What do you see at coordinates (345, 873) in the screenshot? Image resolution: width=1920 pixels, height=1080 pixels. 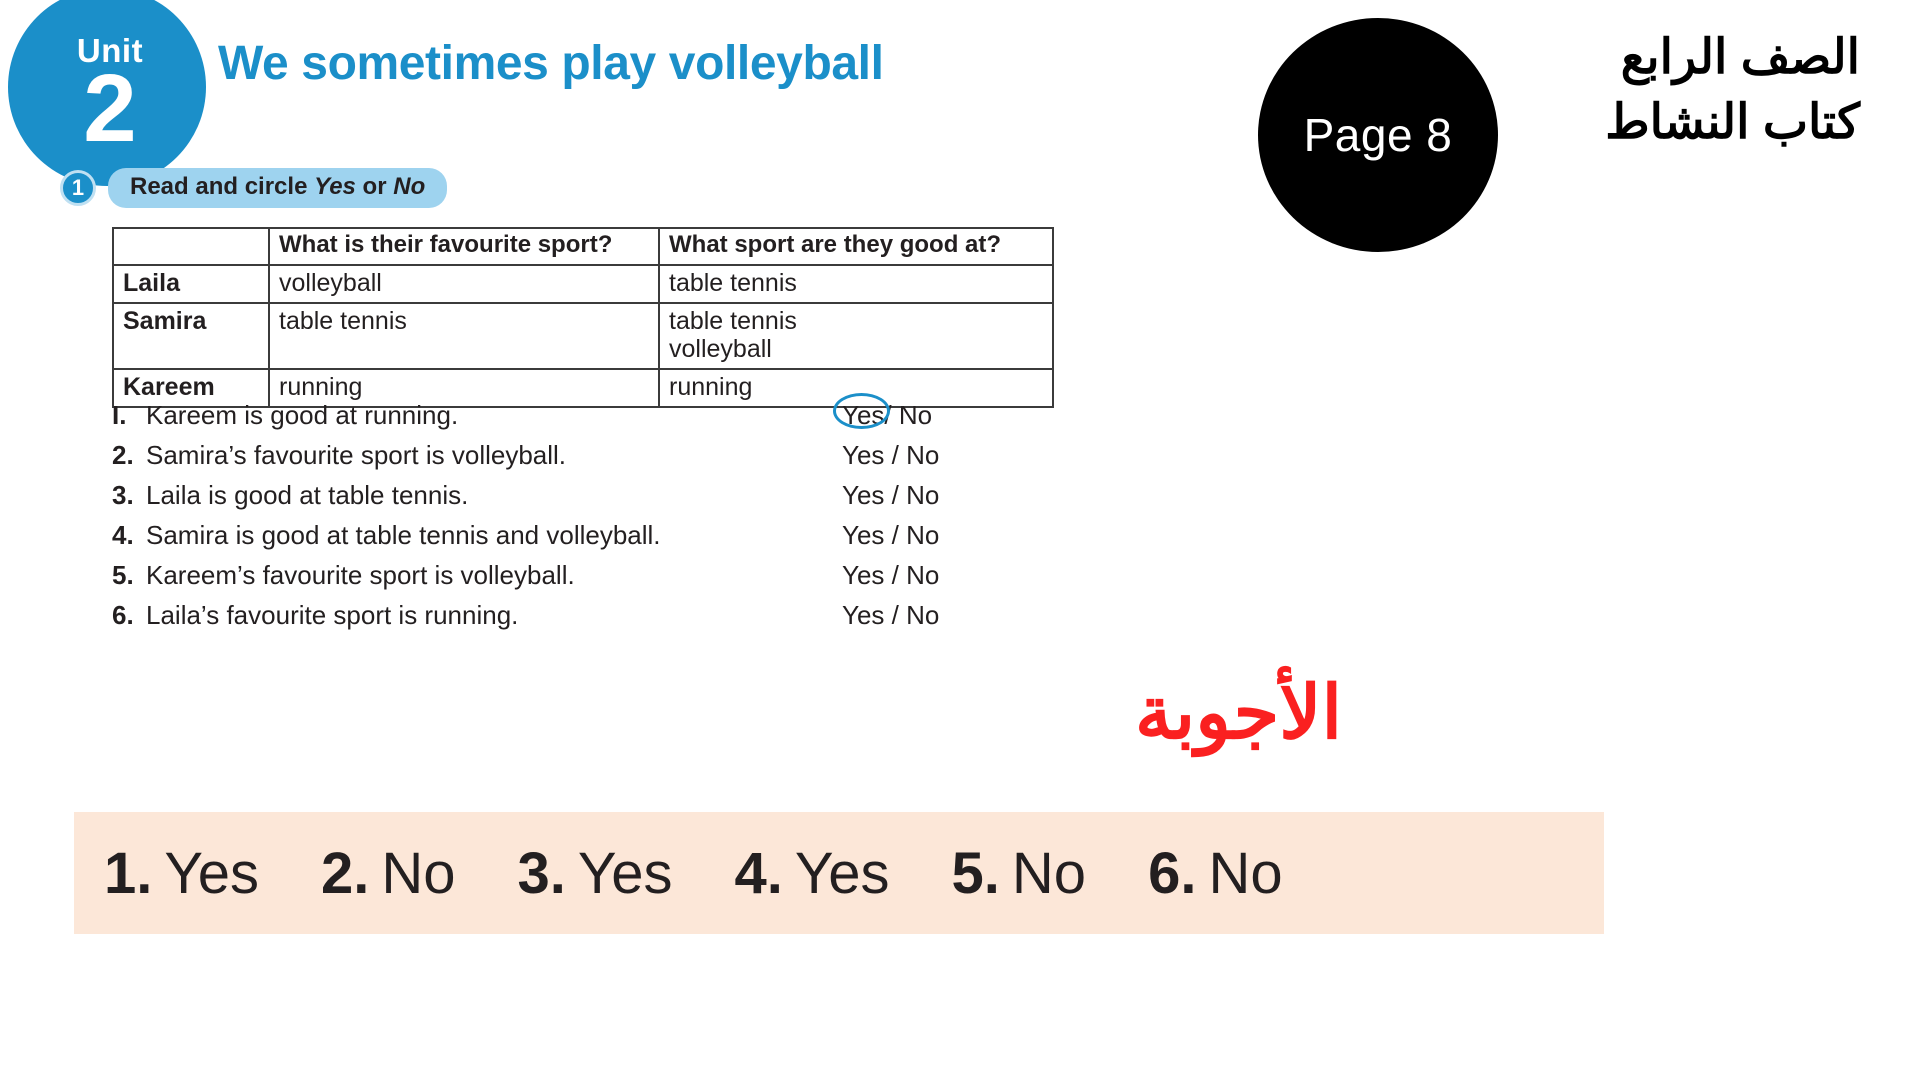 I see `answer-number: 2.` at bounding box center [345, 873].